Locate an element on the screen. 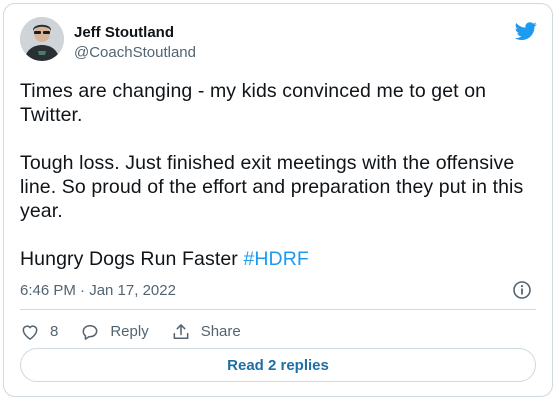  info-icon is located at coordinates (522, 290).